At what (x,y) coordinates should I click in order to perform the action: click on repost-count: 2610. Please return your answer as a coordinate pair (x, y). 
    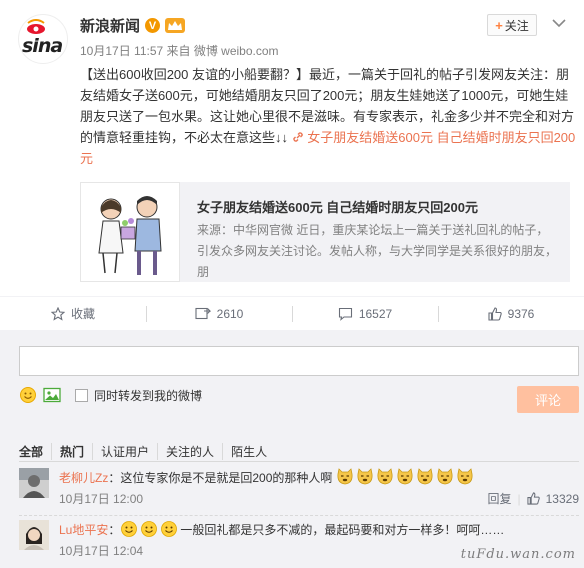
    Looking at the image, I should click on (230, 313).